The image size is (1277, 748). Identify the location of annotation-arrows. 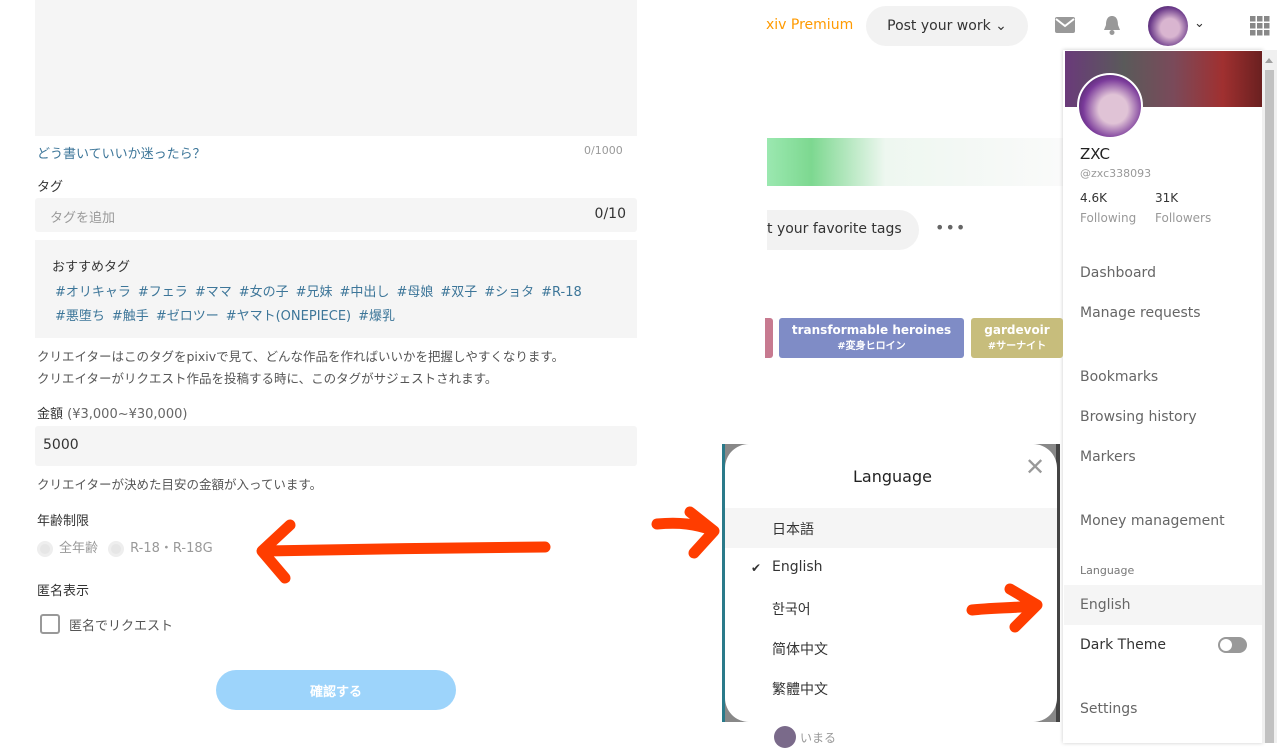
(649, 569).